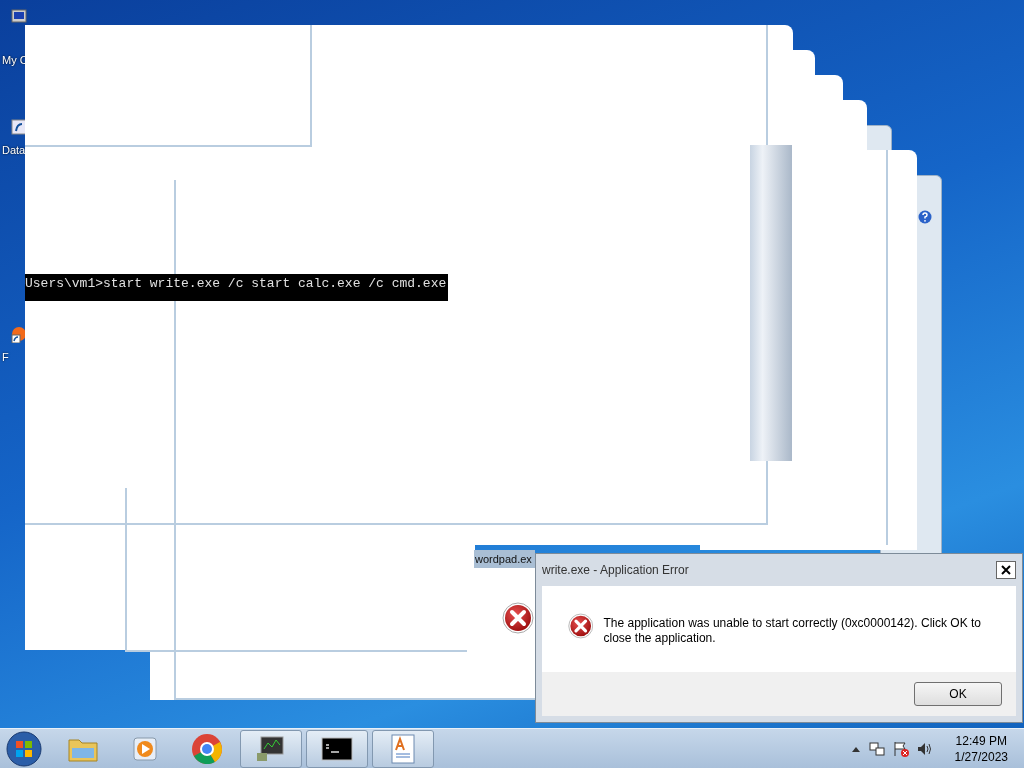  What do you see at coordinates (581, 626) in the screenshot?
I see `error-icon` at bounding box center [581, 626].